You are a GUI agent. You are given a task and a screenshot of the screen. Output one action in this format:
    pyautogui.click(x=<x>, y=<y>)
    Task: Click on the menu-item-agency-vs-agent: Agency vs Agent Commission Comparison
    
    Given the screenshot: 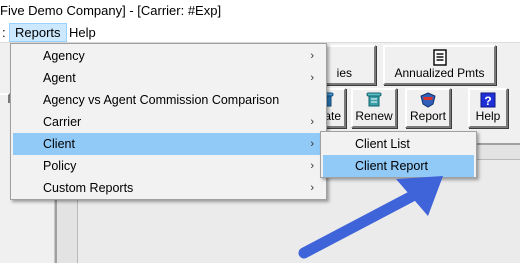 What is the action you would take?
    pyautogui.click(x=168, y=100)
    